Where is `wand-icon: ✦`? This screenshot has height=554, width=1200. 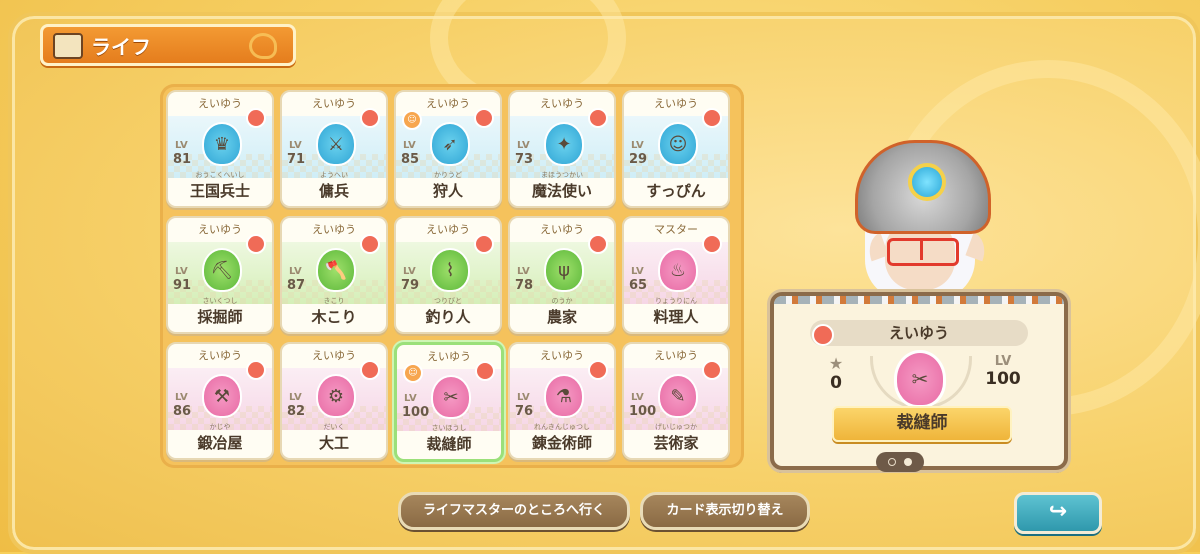
wand-icon: ✦ is located at coordinates (564, 144).